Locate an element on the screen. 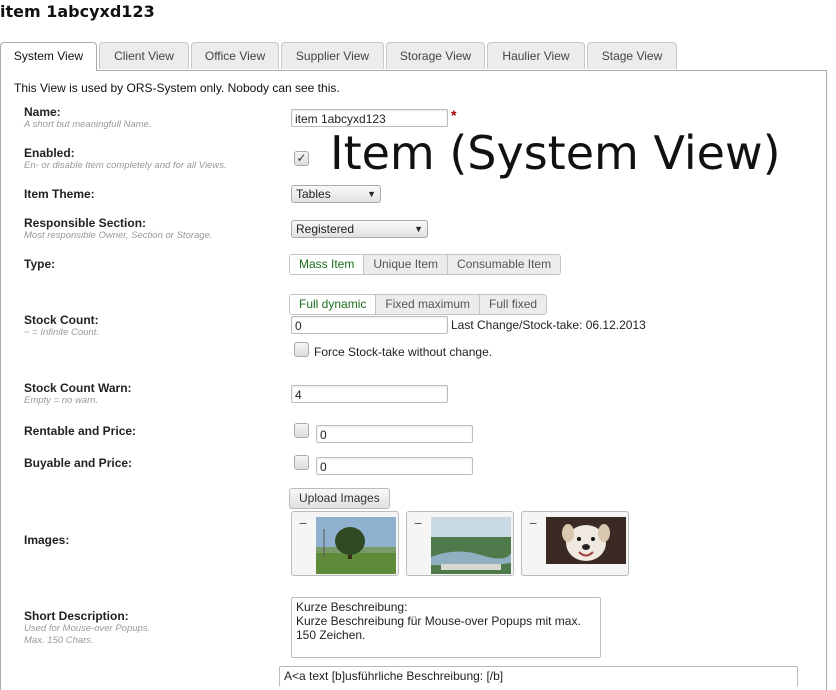  tab-supplier-view: Supplier View is located at coordinates (332, 55).